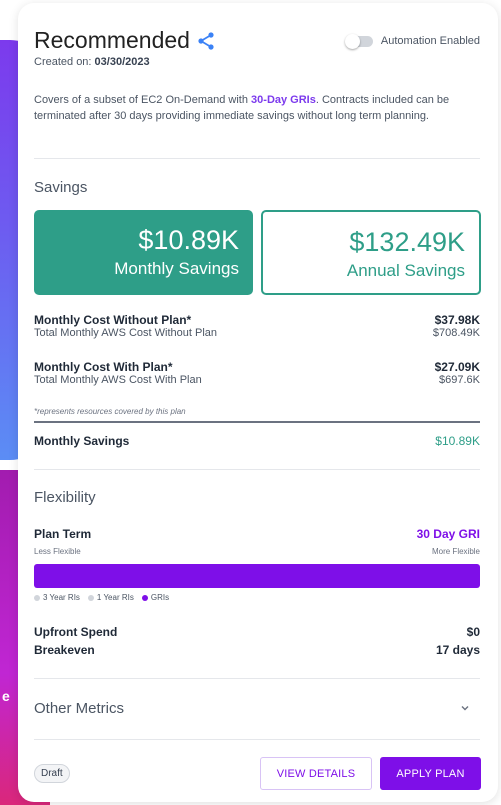 The width and height of the screenshot is (501, 805). What do you see at coordinates (257, 422) in the screenshot?
I see `total-divider` at bounding box center [257, 422].